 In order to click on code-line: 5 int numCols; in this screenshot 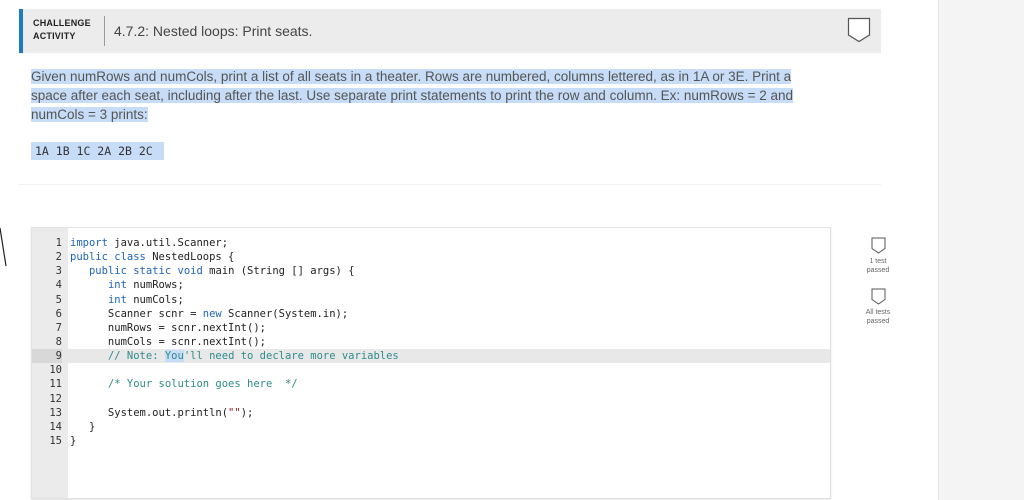, I will do `click(431, 300)`.